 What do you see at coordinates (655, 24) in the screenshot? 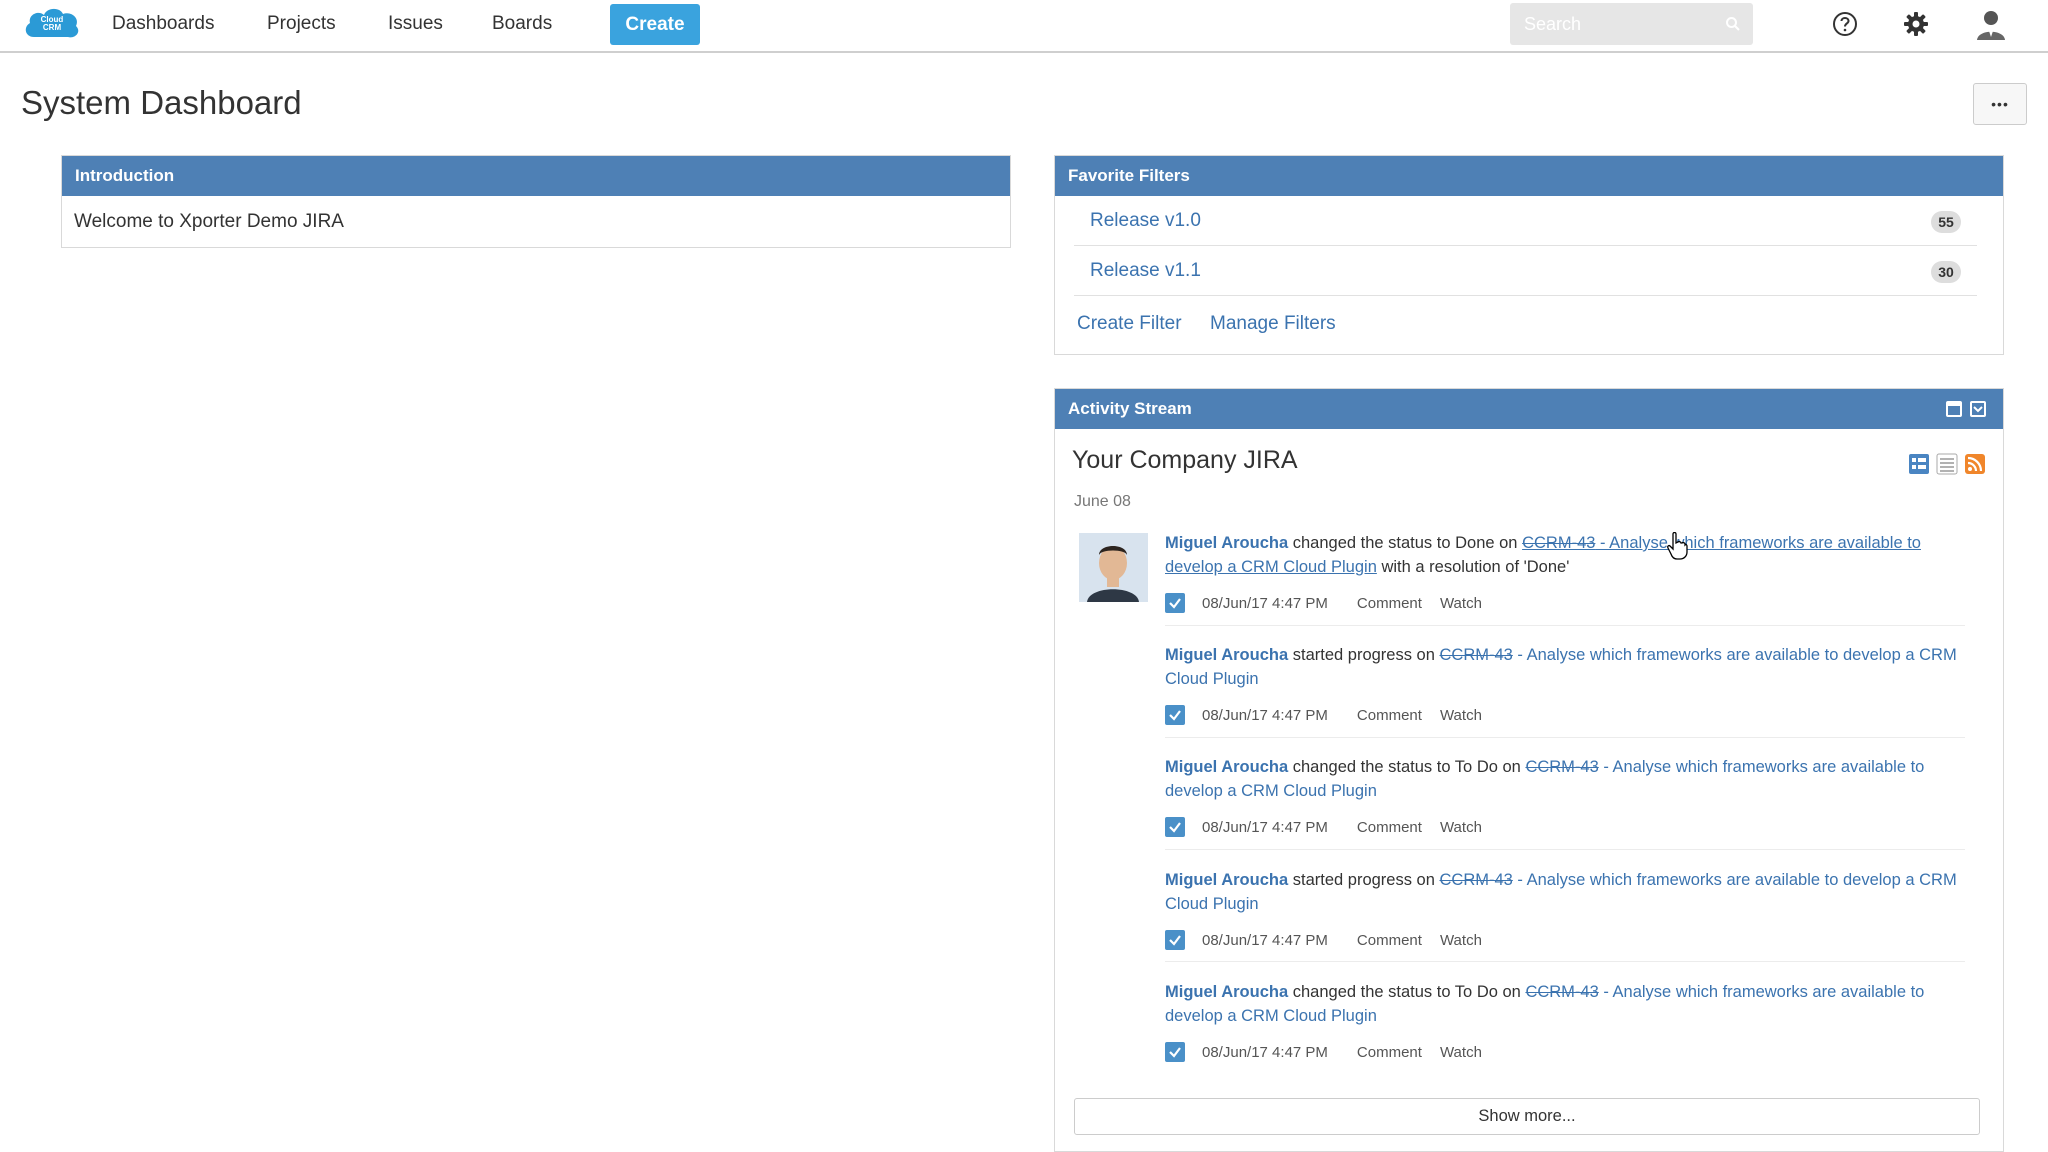
I see `create-button: Create` at bounding box center [655, 24].